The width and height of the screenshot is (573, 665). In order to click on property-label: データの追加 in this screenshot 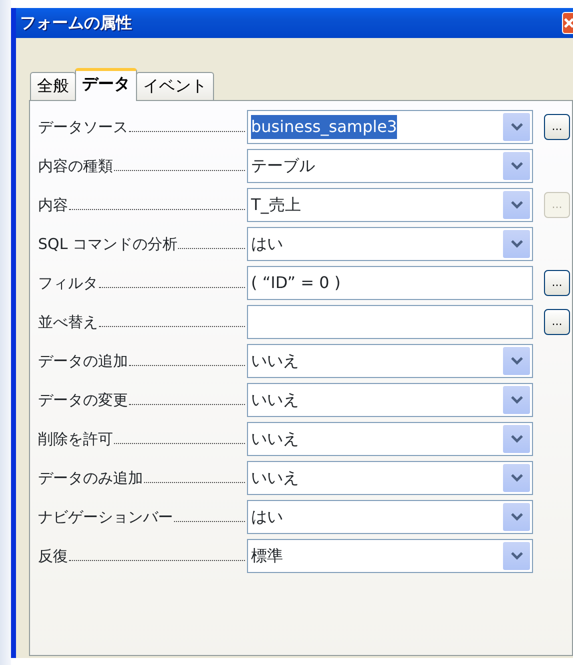, I will do `click(83, 361)`.